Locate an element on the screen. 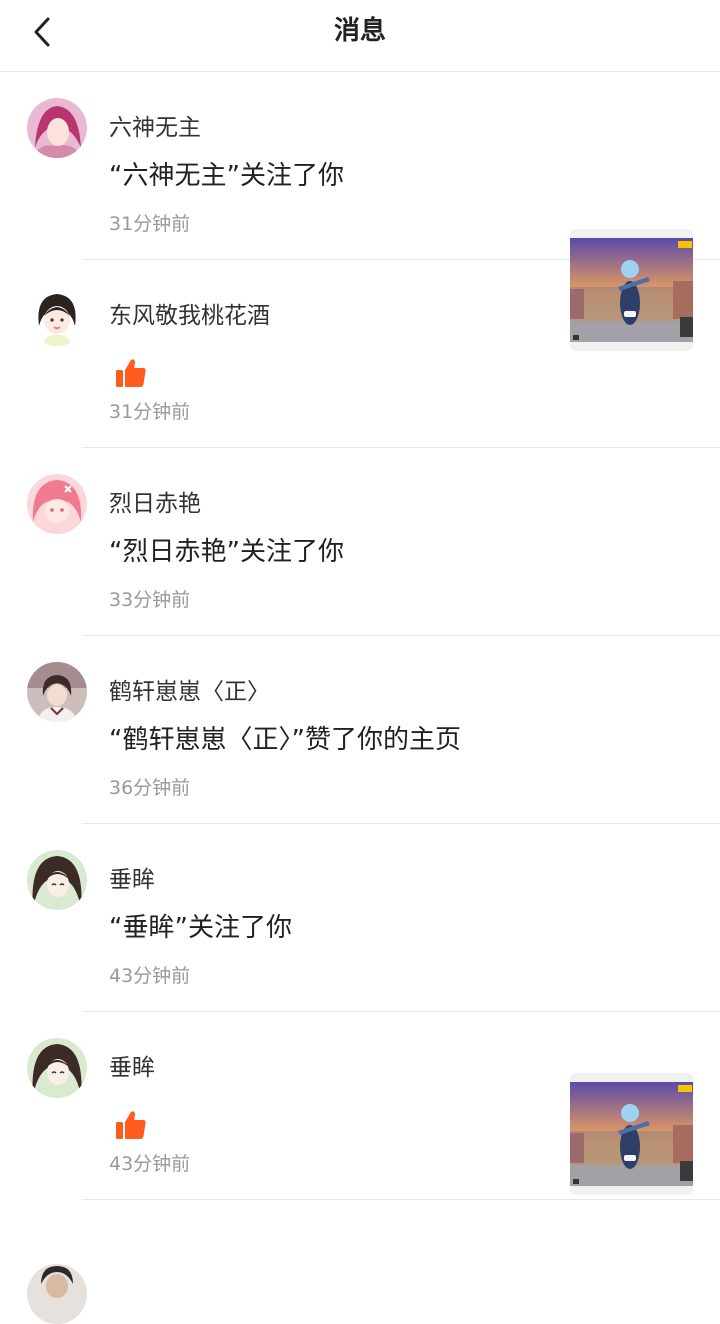  divider is located at coordinates (401, 1199).